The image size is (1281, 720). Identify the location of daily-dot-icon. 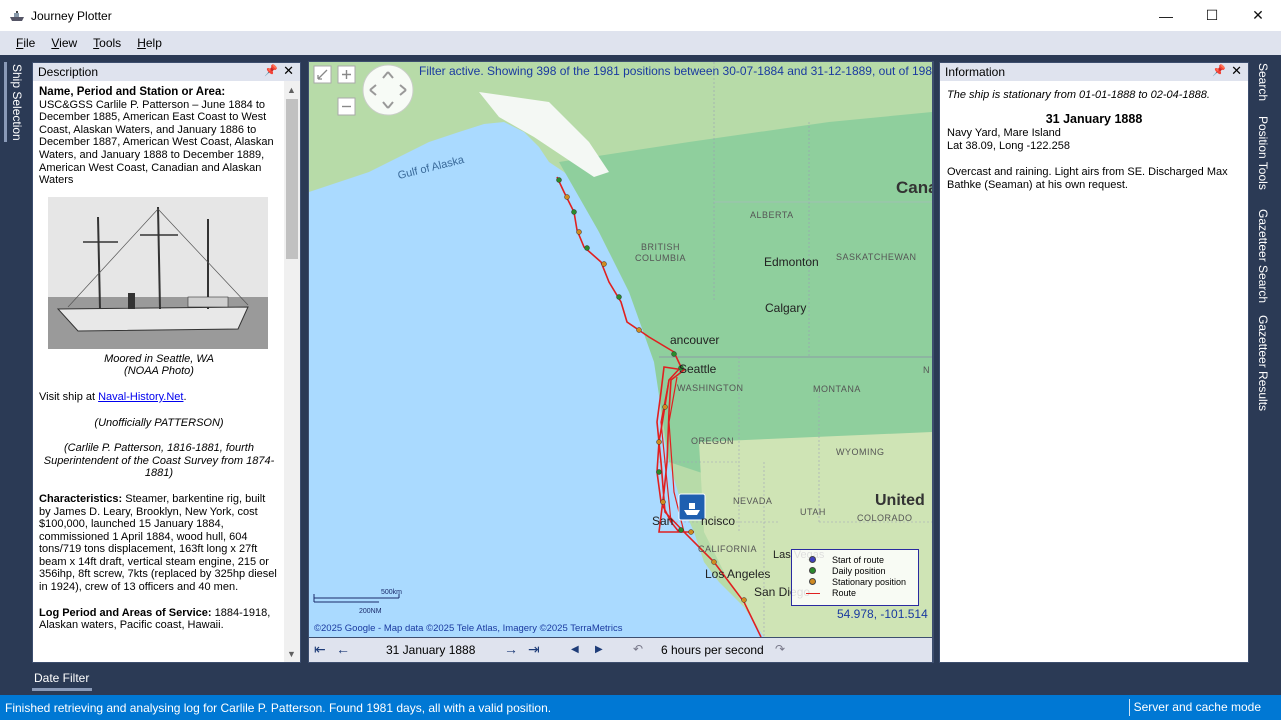
(812, 570).